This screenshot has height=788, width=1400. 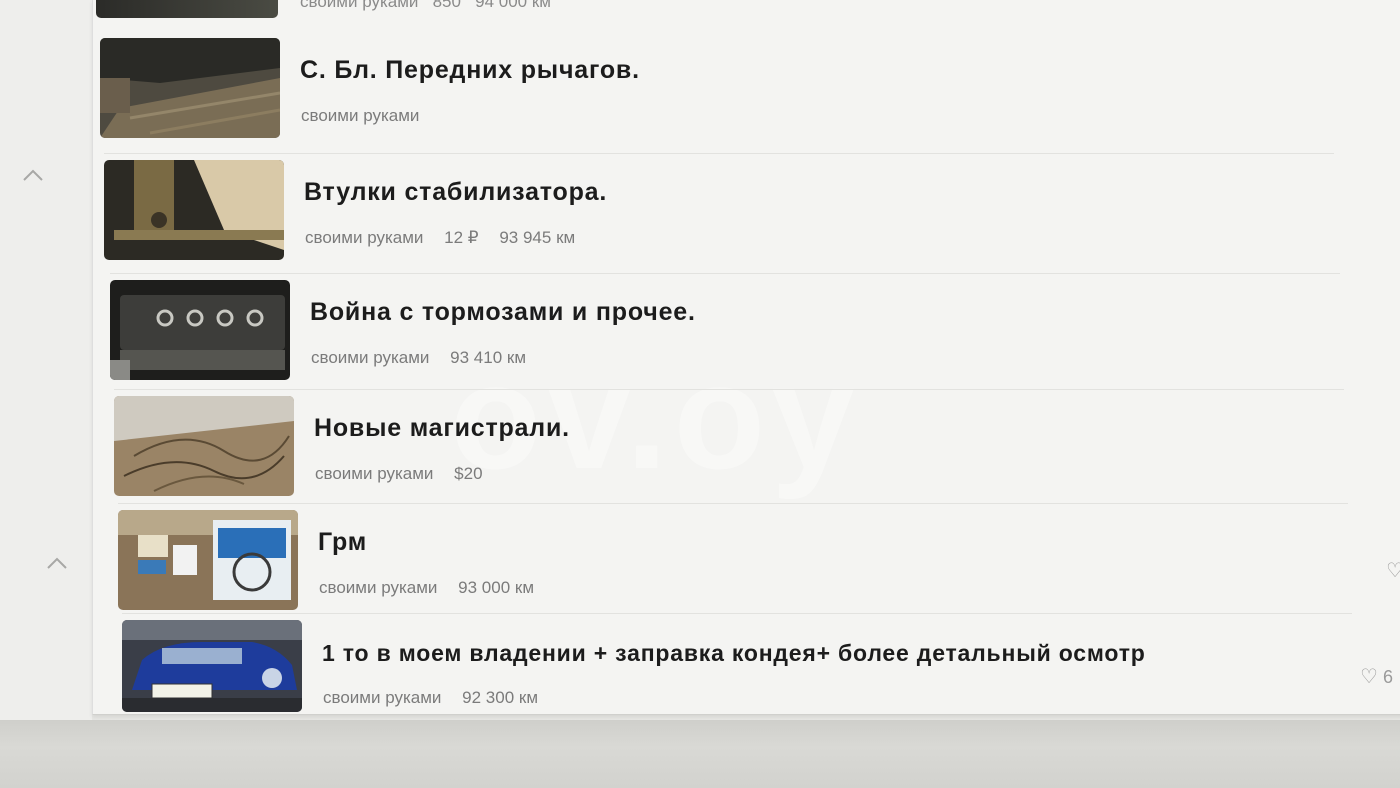 I want to click on entry-meta: своими руками 93 410 км, so click(x=426, y=358).